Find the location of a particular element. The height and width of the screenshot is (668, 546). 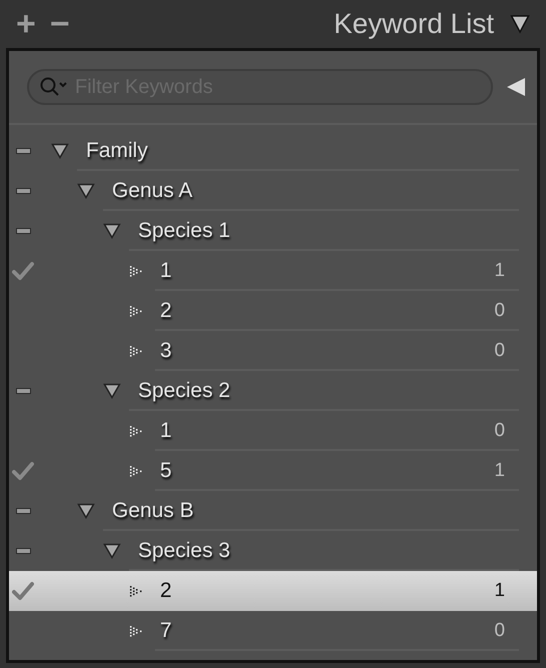

keyword-row: 2 0 is located at coordinates (273, 311).